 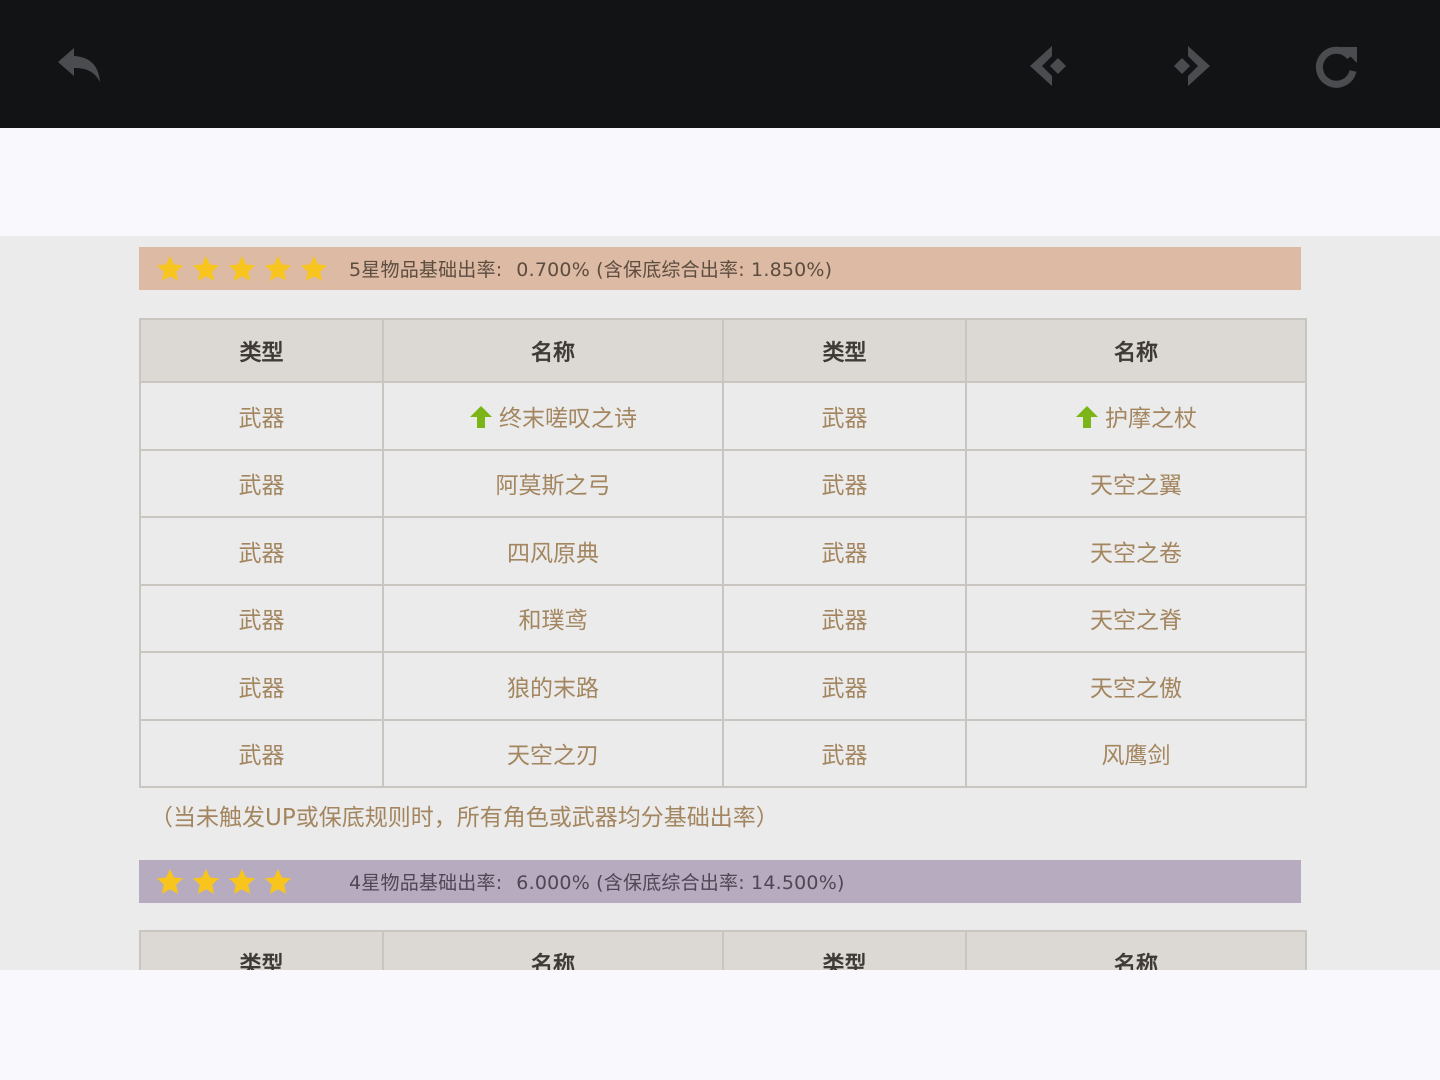 What do you see at coordinates (553, 486) in the screenshot?
I see `item-name-label: 阿莫斯之弓` at bounding box center [553, 486].